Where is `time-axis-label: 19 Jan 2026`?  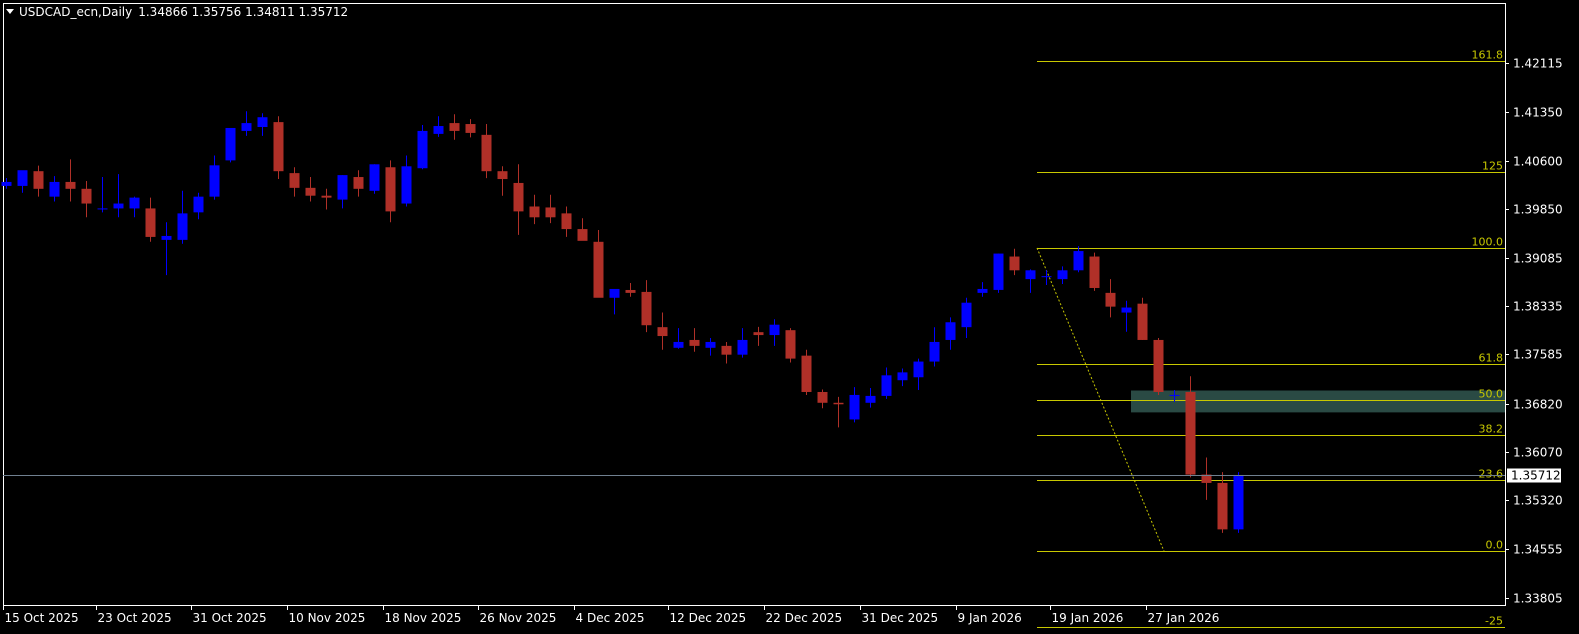 time-axis-label: 19 Jan 2026 is located at coordinates (1088, 618).